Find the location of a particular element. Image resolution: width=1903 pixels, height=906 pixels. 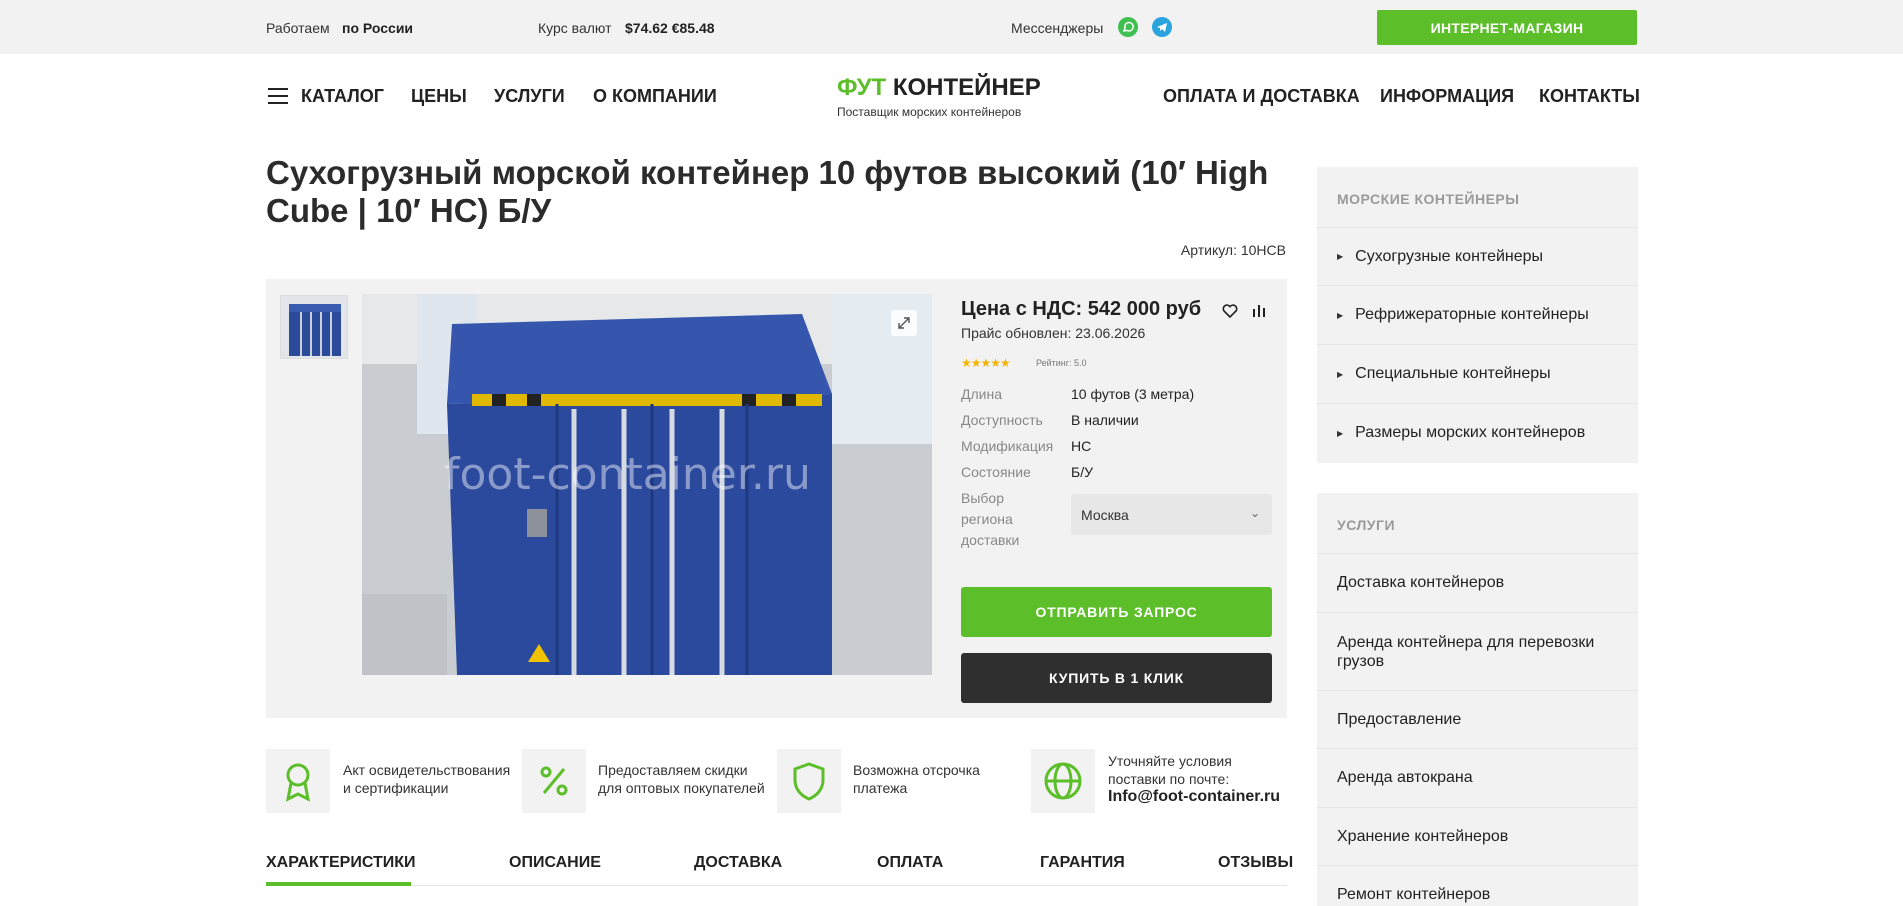

sidebar-item-label: Сухогрузные контейнеры is located at coordinates (1449, 256).